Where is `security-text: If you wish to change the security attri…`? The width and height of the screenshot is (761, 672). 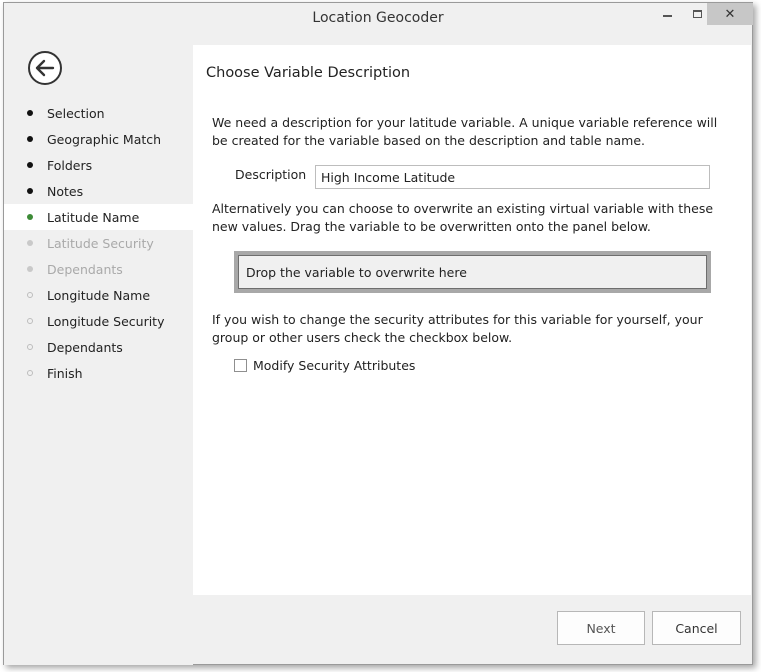 security-text: If you wish to change the security attri… is located at coordinates (457, 328).